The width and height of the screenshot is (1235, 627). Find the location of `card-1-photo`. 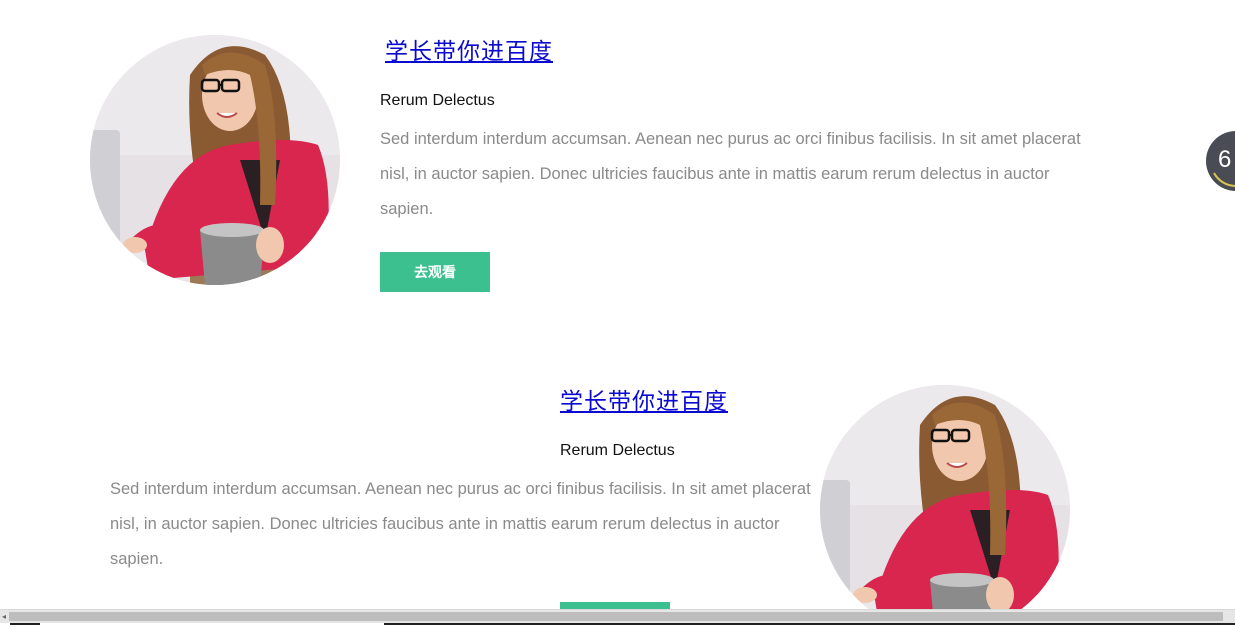

card-1-photo is located at coordinates (215, 160).